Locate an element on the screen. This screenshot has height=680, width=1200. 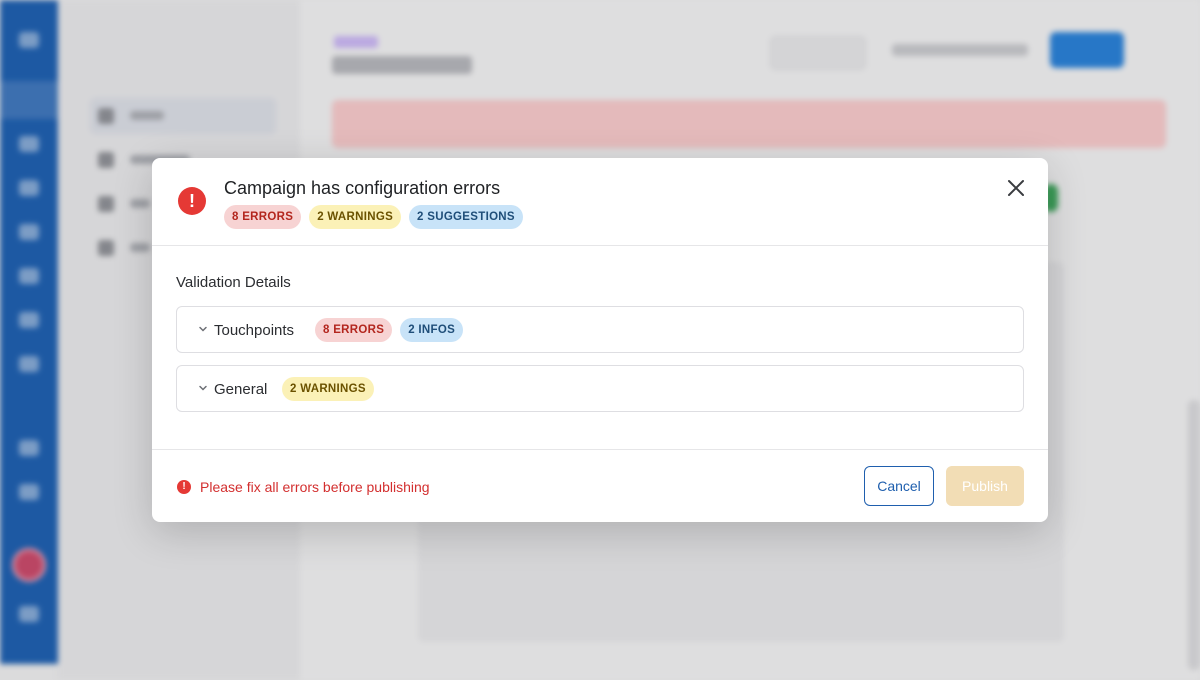
validation-details-heading: Validation Details is located at coordinates (233, 282).